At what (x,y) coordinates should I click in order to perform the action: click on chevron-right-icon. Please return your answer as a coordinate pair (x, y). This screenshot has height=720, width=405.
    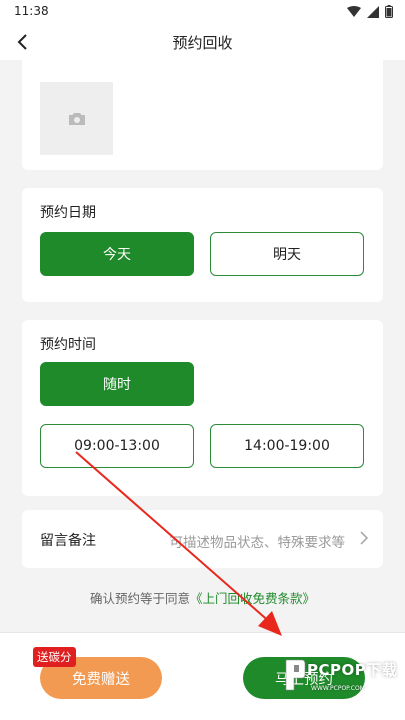
    Looking at the image, I should click on (364, 538).